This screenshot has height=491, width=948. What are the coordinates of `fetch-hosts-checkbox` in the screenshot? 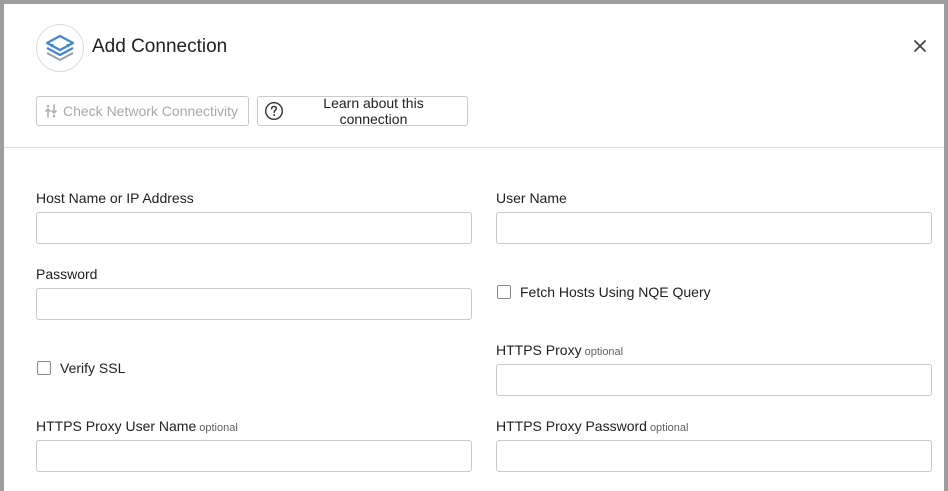 It's located at (504, 292).